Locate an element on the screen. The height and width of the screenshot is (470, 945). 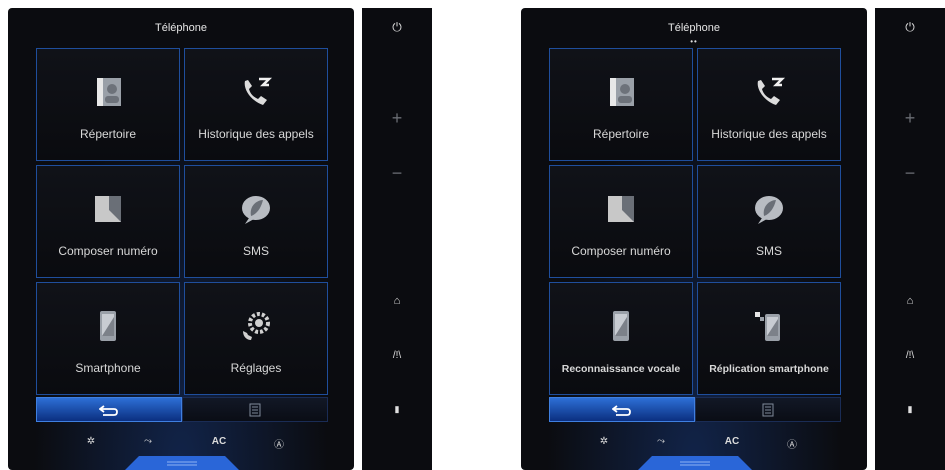
tile-label: Réplication smartphone is located at coordinates (769, 369).